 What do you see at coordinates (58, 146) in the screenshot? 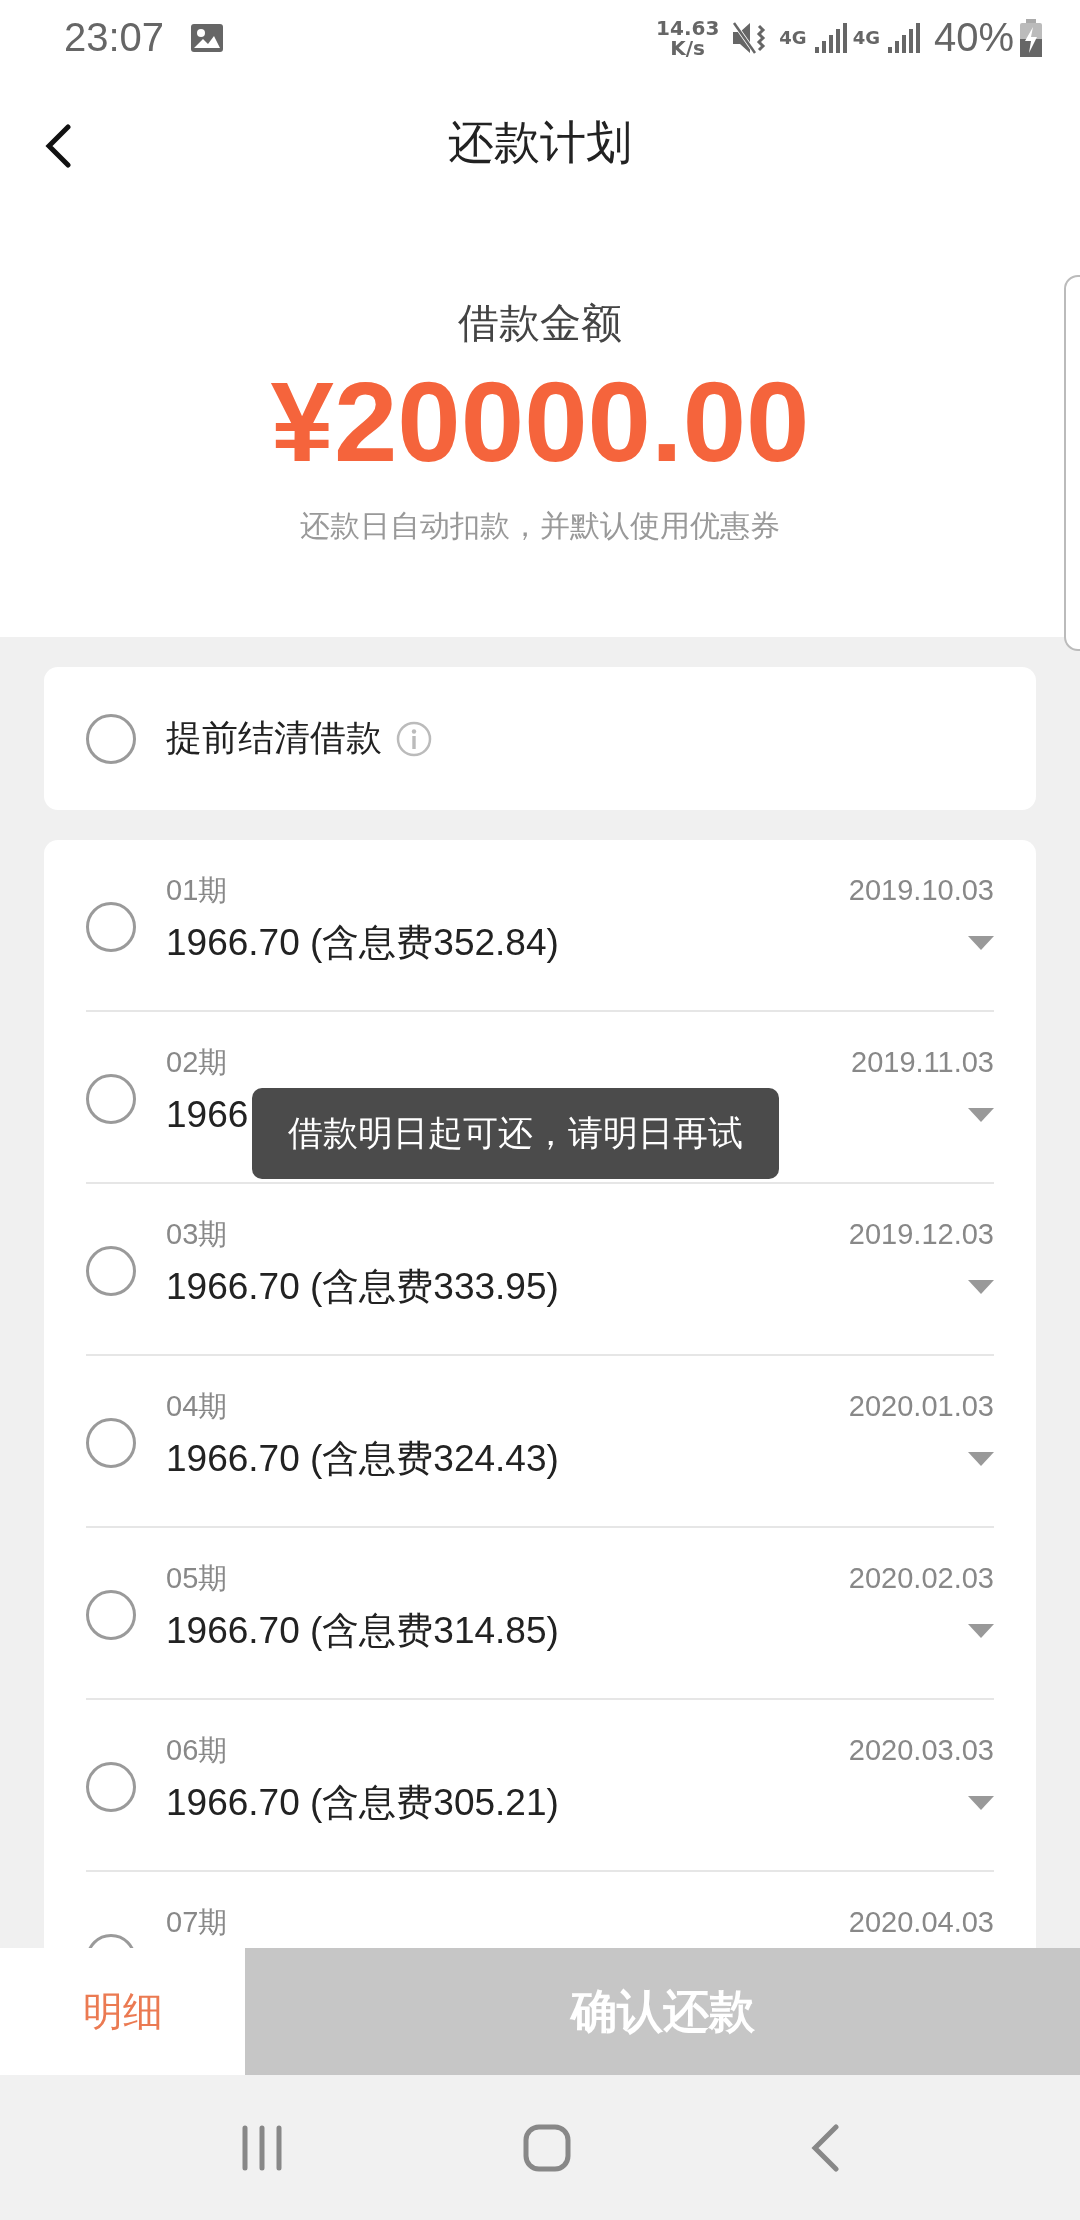
I see `back-icon` at bounding box center [58, 146].